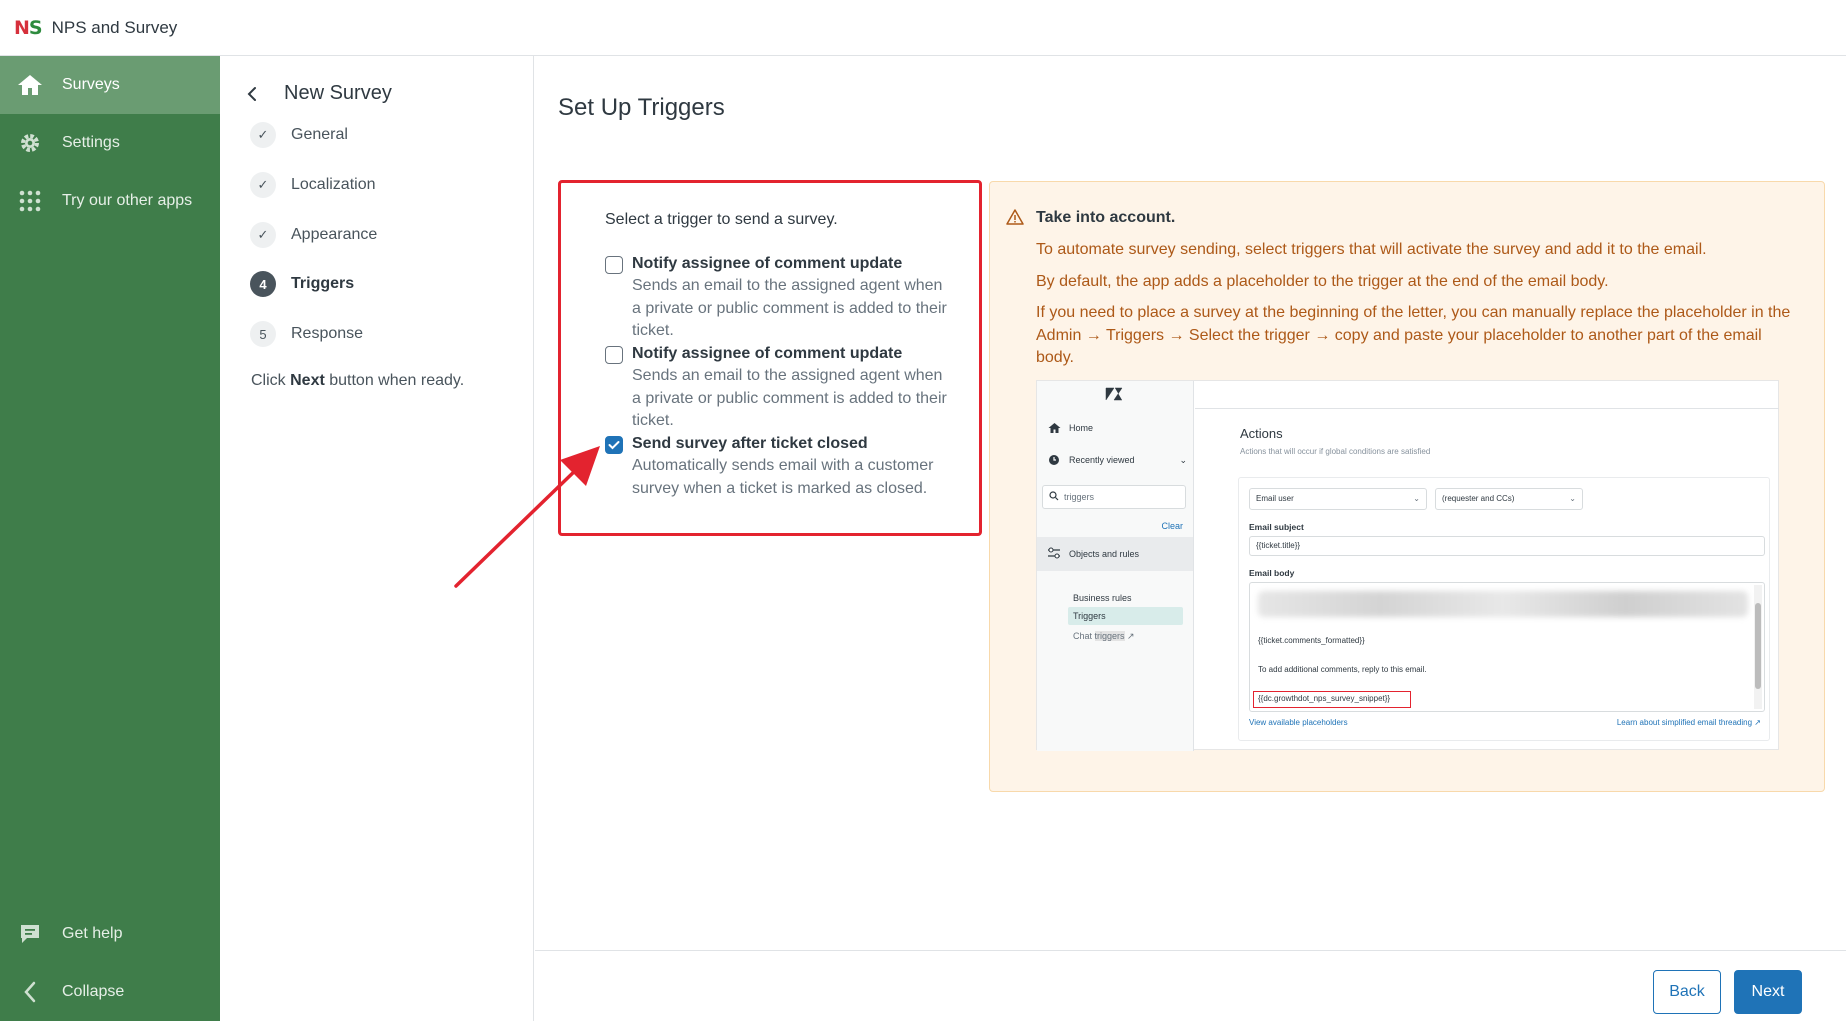 This screenshot has height=1021, width=1846. I want to click on screenshot-scrollbar, so click(1758, 647).